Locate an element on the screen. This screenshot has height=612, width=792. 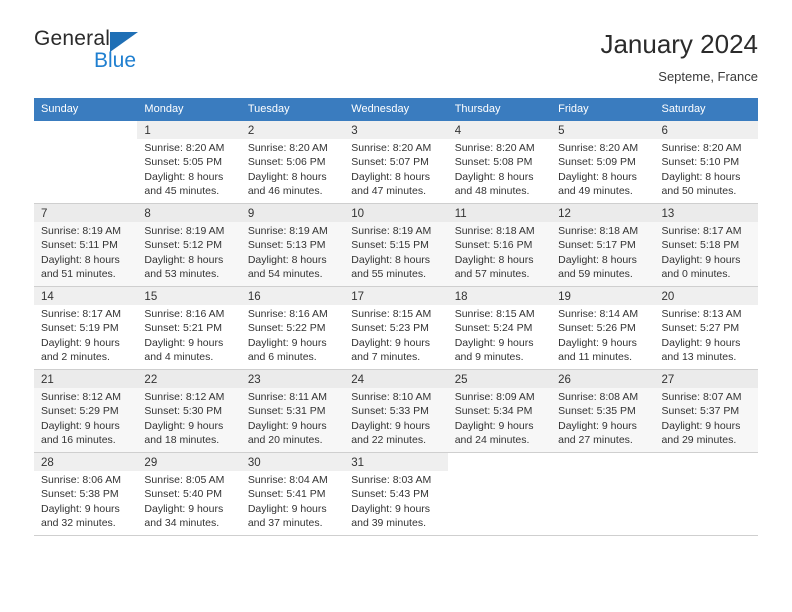
sunset-line: Sunset: 5:30 PM is located at coordinates (183, 411).